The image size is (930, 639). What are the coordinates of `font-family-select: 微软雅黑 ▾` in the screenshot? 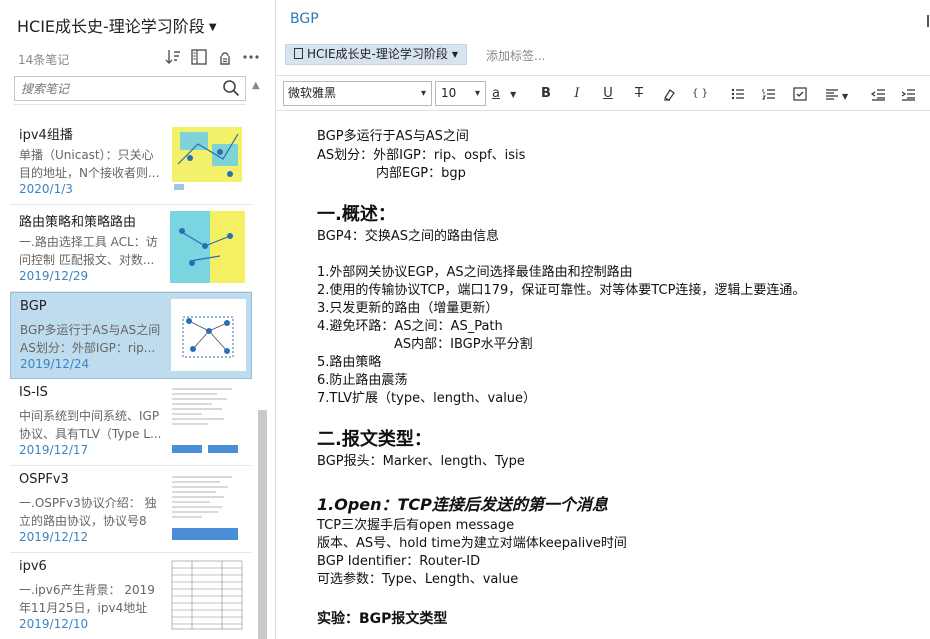 It's located at (357, 93).